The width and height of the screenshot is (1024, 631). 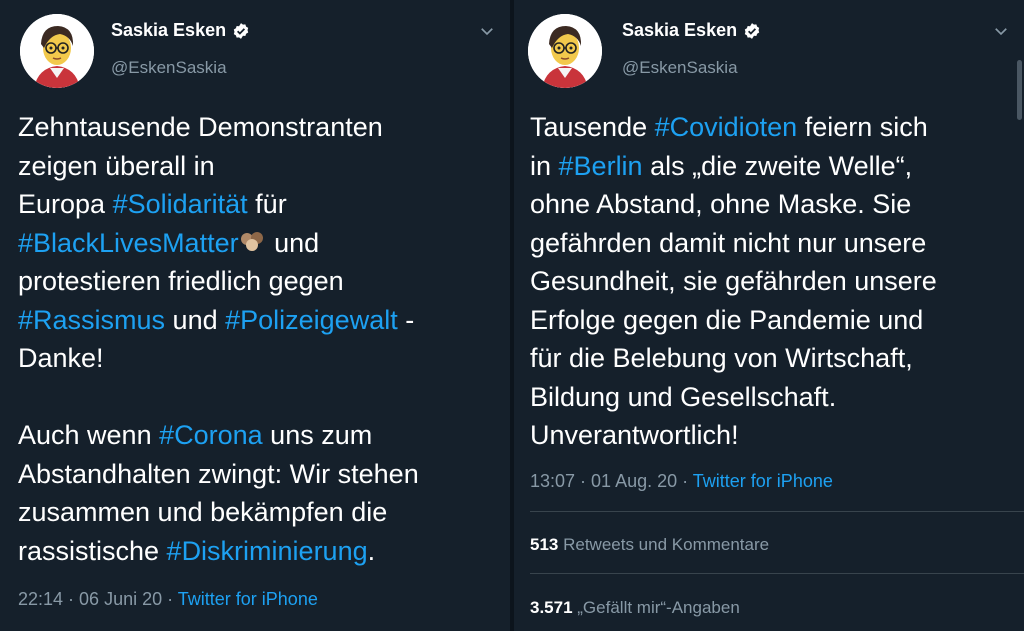 I want to click on tweet-line: zusammen und bekämpfen die, so click(x=254, y=512).